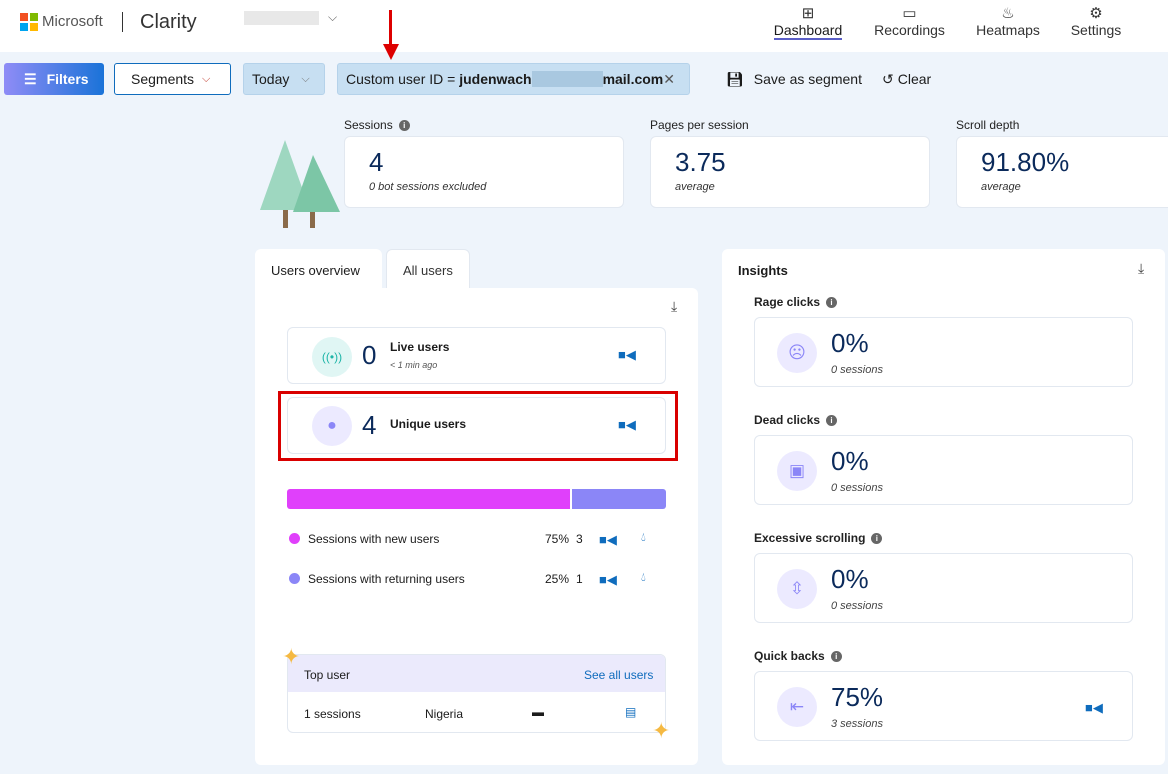 This screenshot has height=774, width=1168. What do you see at coordinates (168, 22) in the screenshot?
I see `product-name: Clarity` at bounding box center [168, 22].